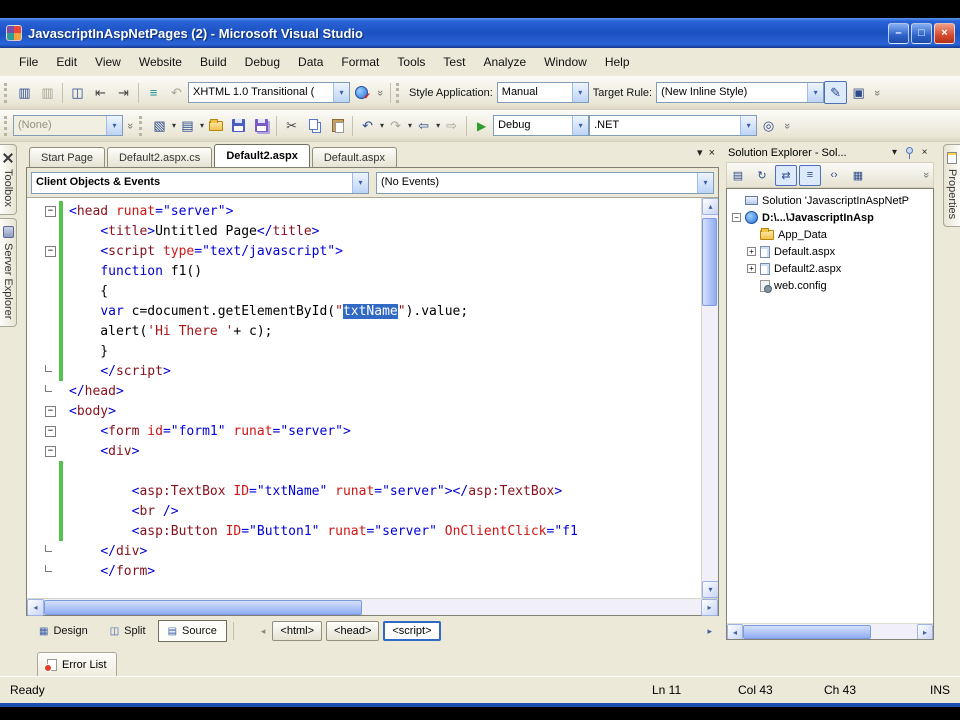  What do you see at coordinates (395, 125) in the screenshot?
I see `redo-button: ↷` at bounding box center [395, 125].